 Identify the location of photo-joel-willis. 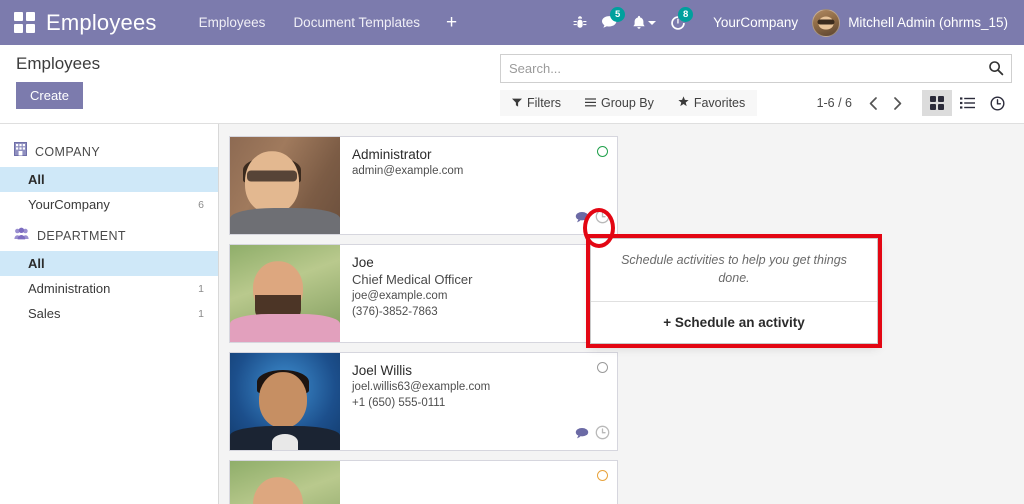
(285, 401).